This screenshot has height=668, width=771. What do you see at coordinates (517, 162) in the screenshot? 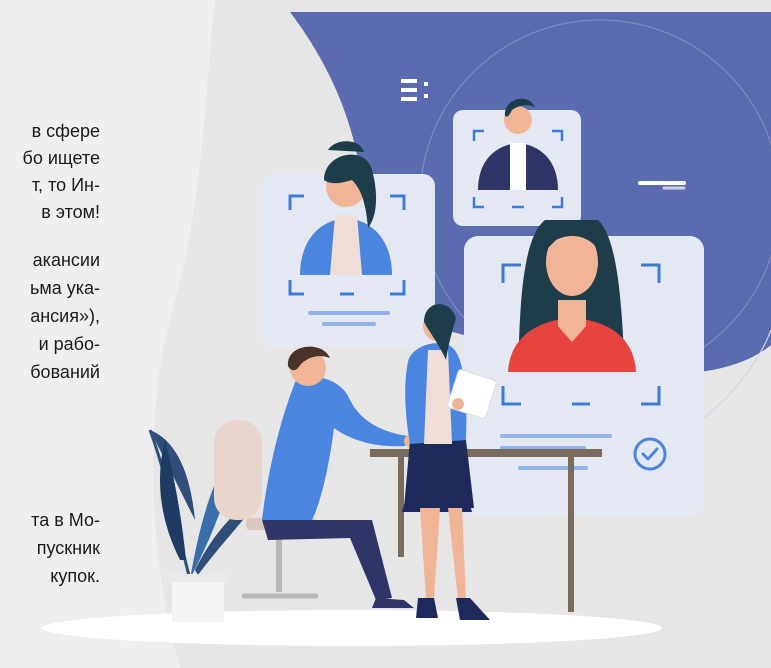
I see `candidate-card-top` at bounding box center [517, 162].